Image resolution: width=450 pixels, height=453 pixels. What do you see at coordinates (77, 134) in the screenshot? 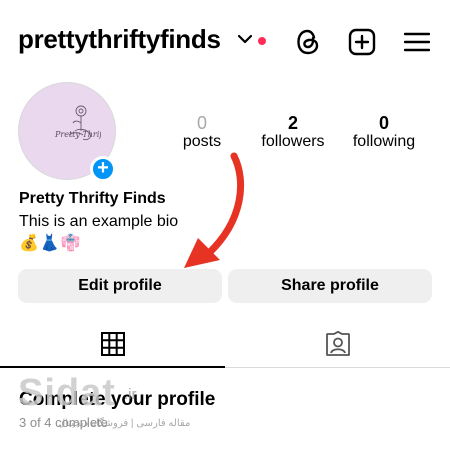
I see `avatar-logo-text: Pretty Thrifty Finds` at bounding box center [77, 134].